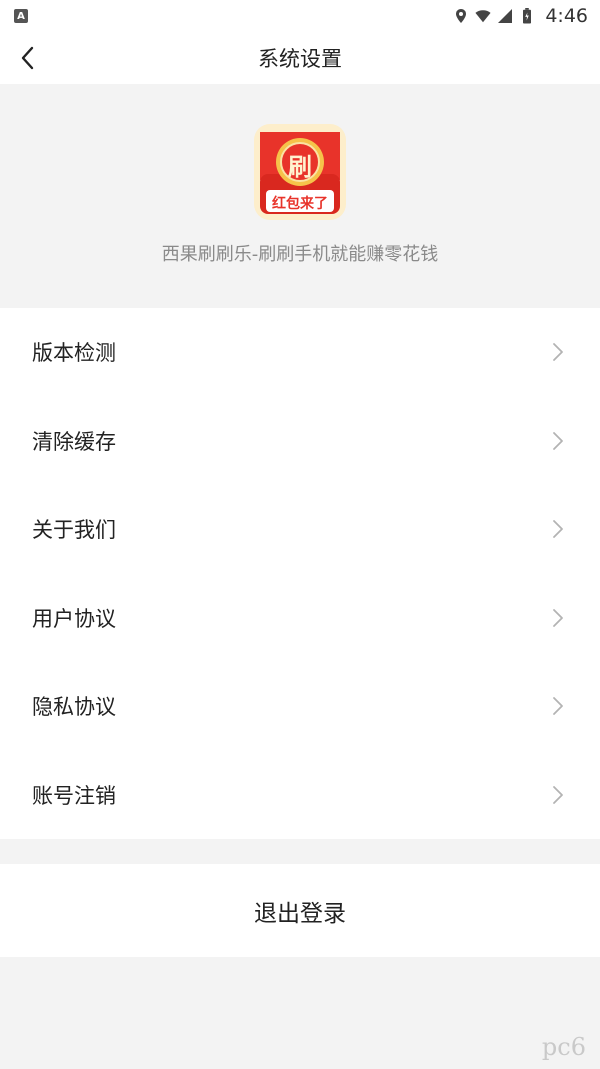  Describe the element at coordinates (461, 16) in the screenshot. I see `location-icon` at that location.